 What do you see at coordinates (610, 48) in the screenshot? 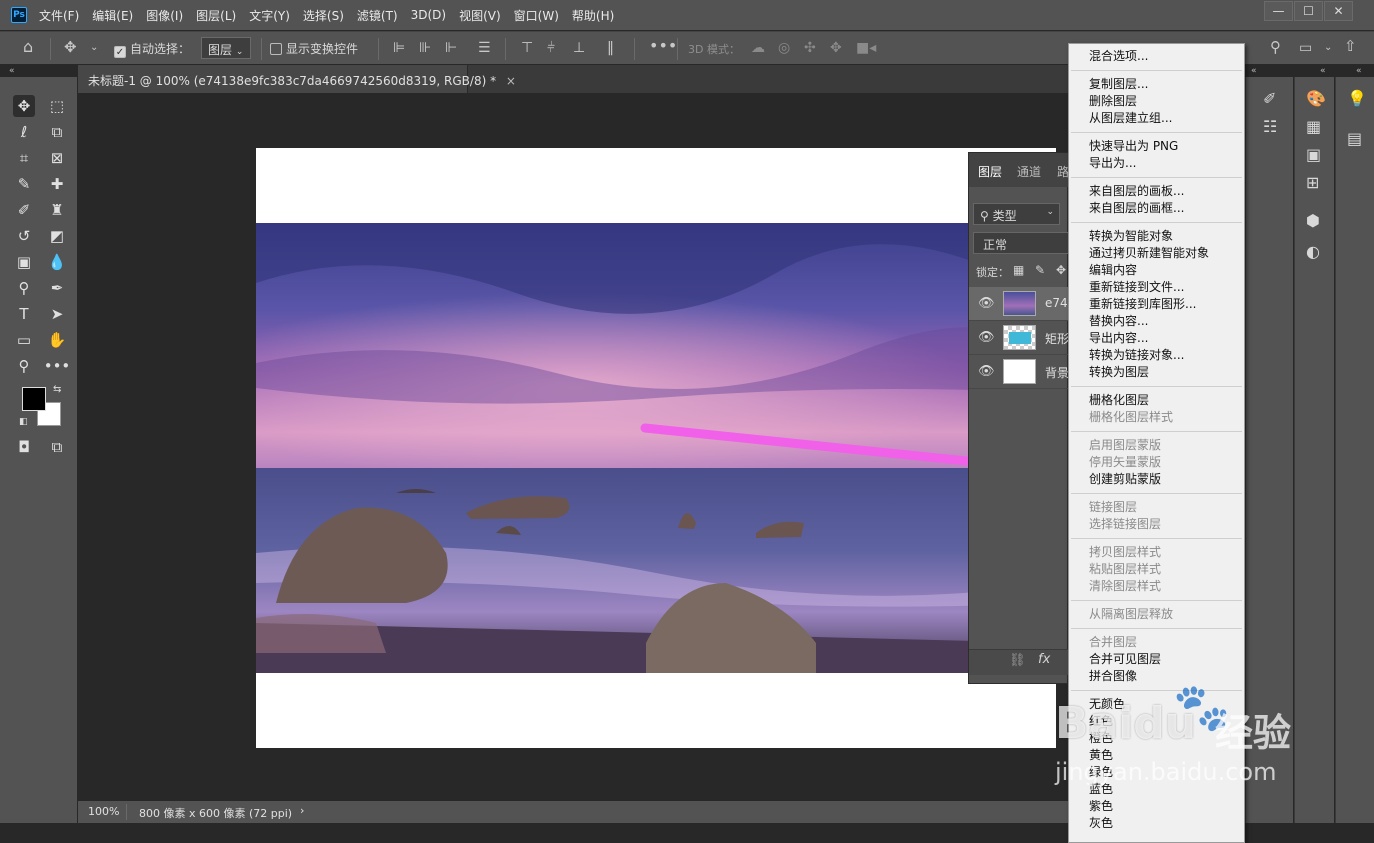
I see `distribute-v-icon: ‖` at bounding box center [610, 48].